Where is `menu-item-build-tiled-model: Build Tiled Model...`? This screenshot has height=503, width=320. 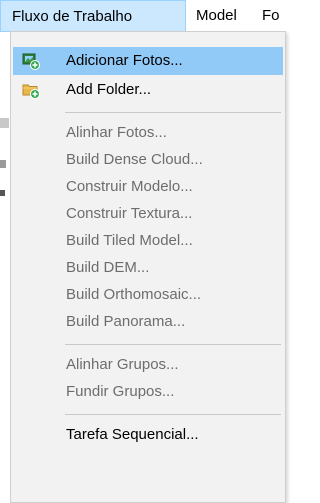 menu-item-build-tiled-model: Build Tiled Model... is located at coordinates (148, 241).